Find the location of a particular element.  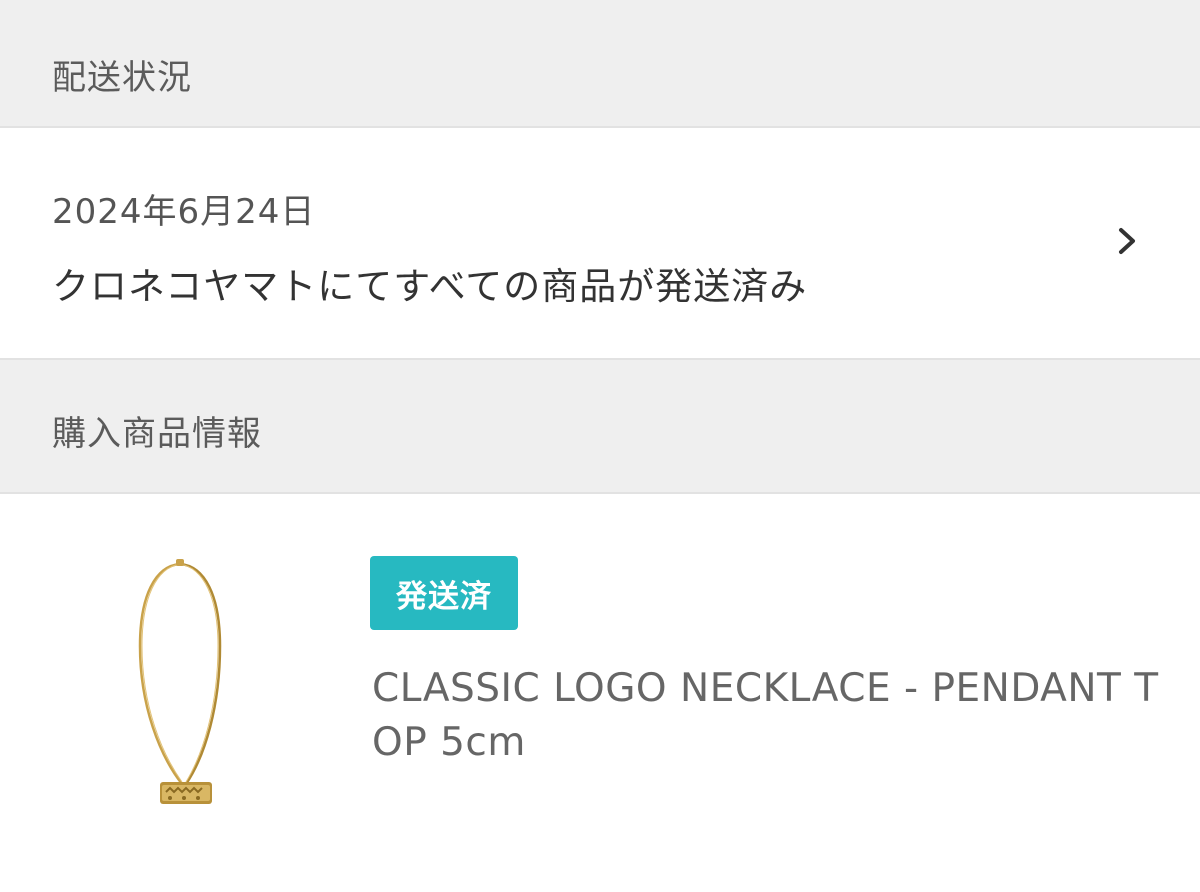

shipping-date: 2024年6月24日 is located at coordinates (184, 212).